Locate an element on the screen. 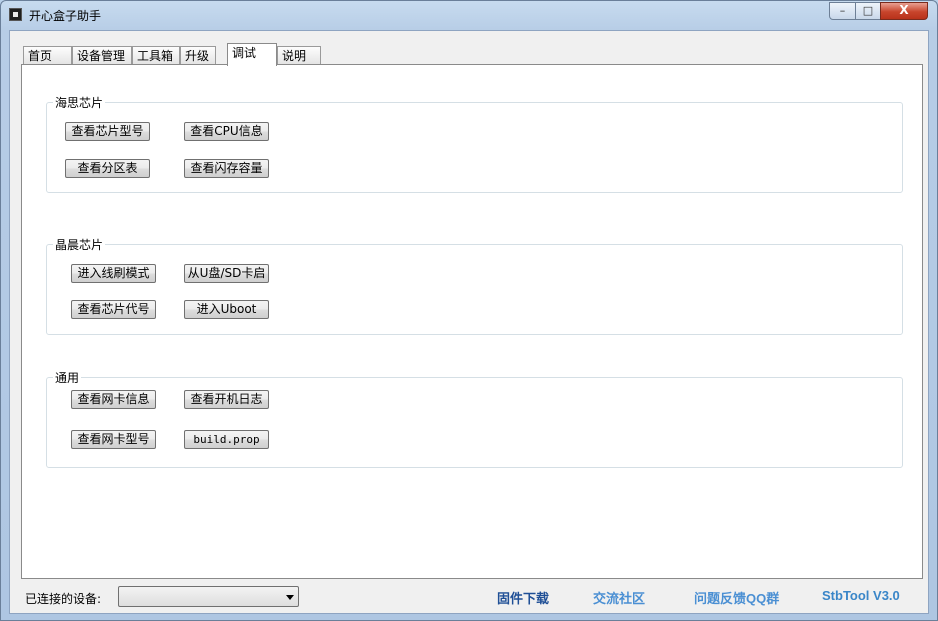  connected-device-label: 已连接的设备: is located at coordinates (63, 599).